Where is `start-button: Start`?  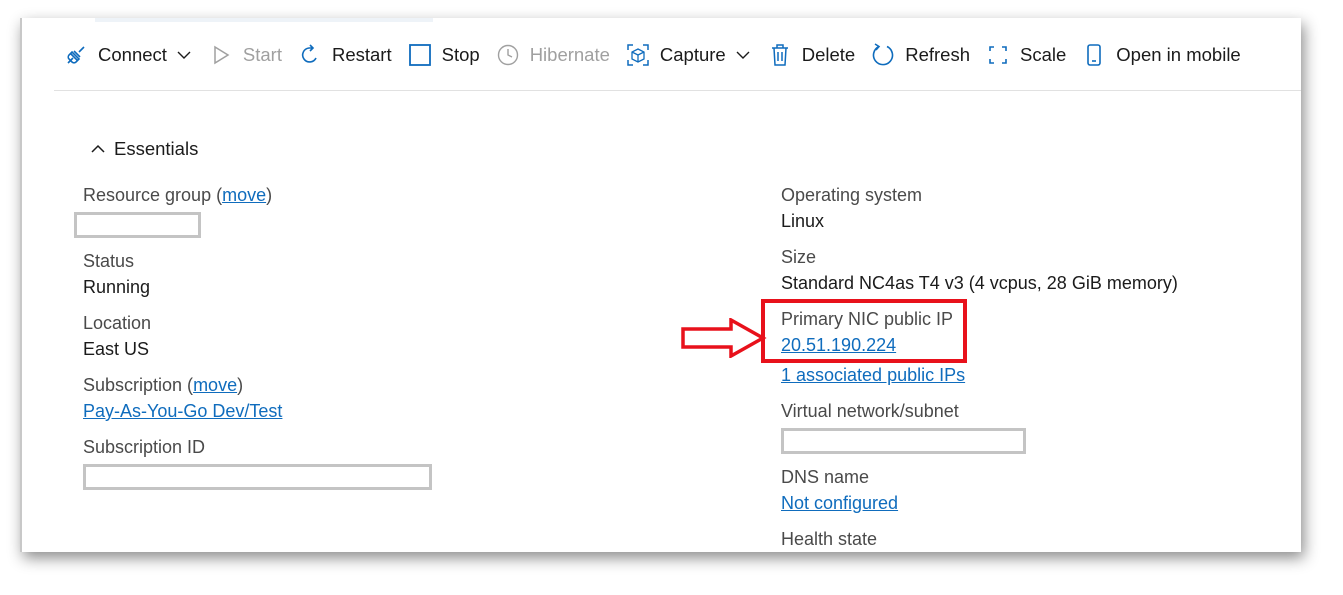 start-button: Start is located at coordinates (245, 55).